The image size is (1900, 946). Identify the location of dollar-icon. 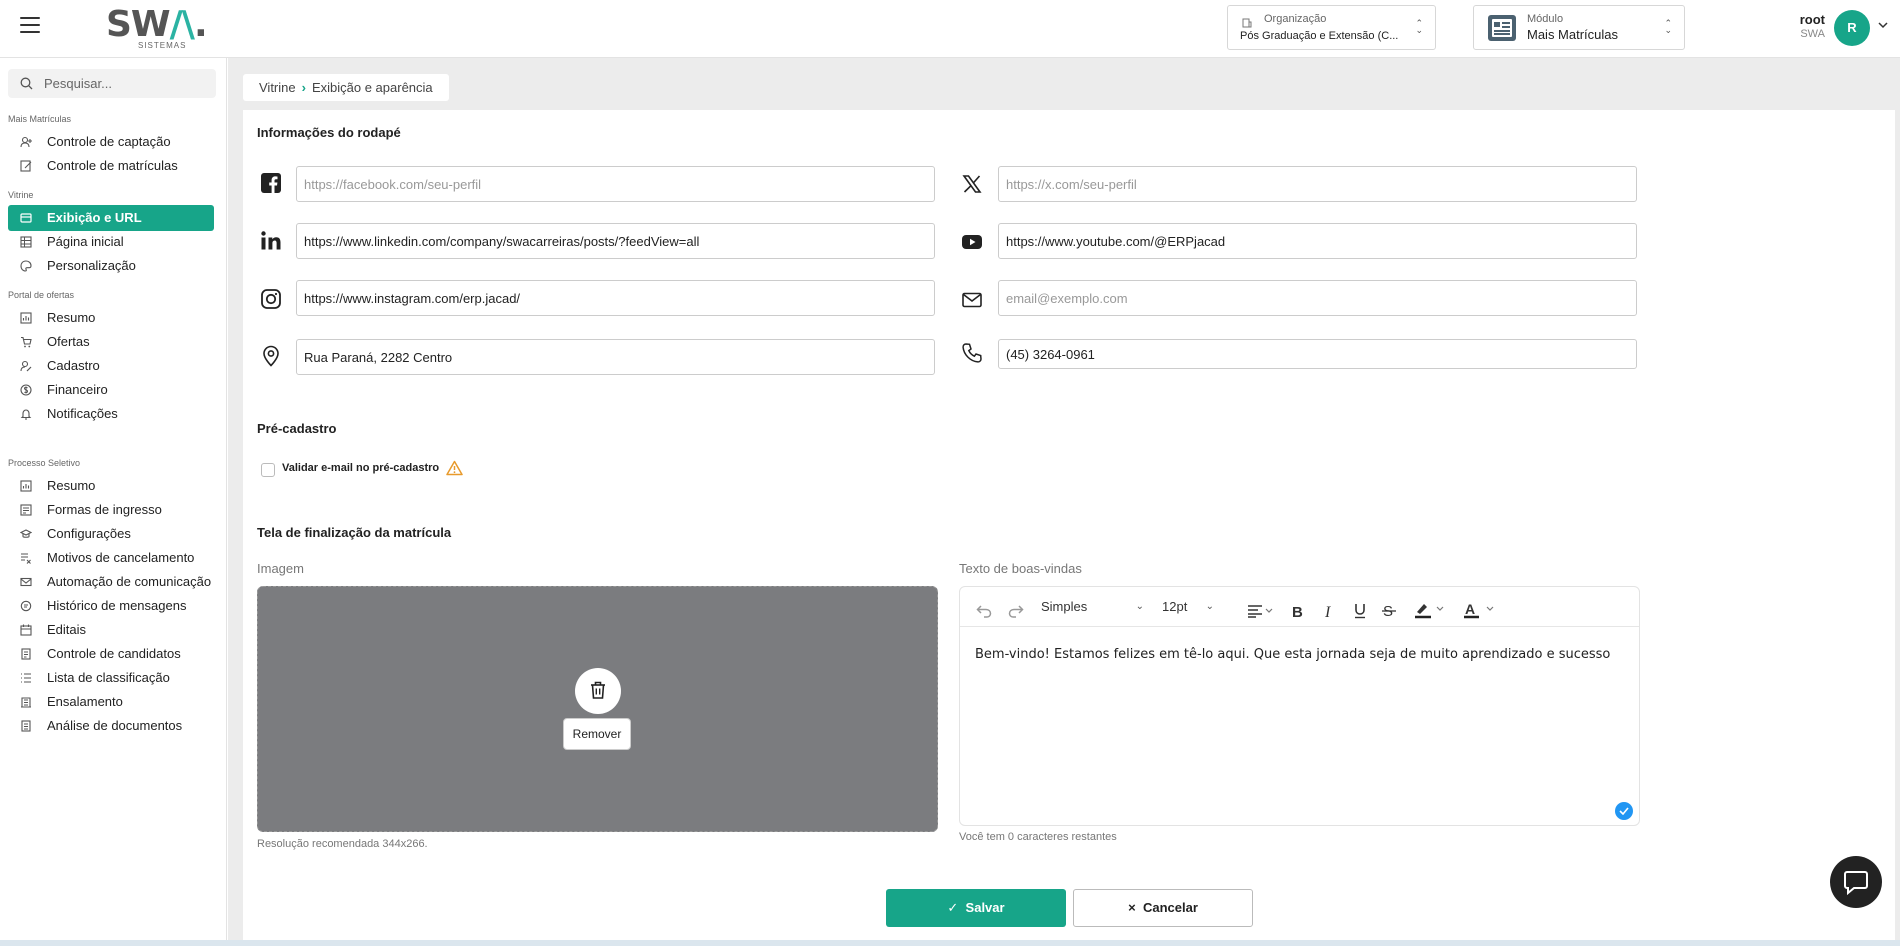
(26, 390).